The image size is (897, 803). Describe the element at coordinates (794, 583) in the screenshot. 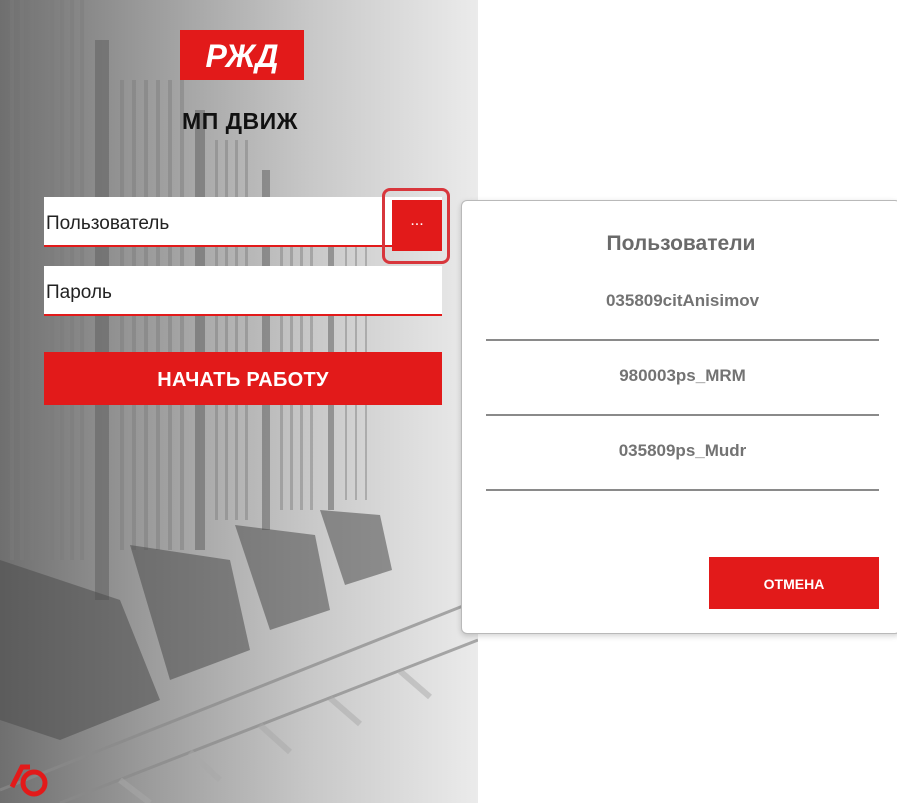

I see `cancel-button: ОТМЕНА` at that location.